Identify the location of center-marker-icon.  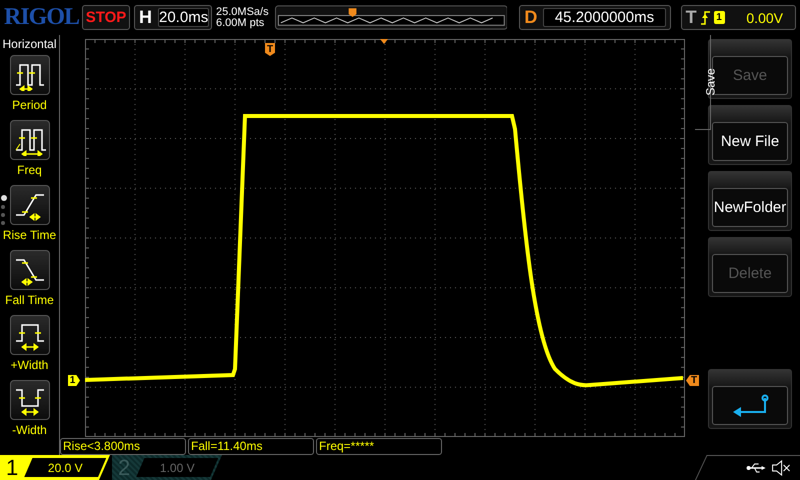
(384, 41).